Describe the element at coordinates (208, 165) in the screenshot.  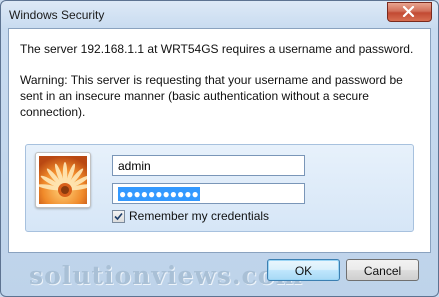
I see `username-field: admin` at that location.